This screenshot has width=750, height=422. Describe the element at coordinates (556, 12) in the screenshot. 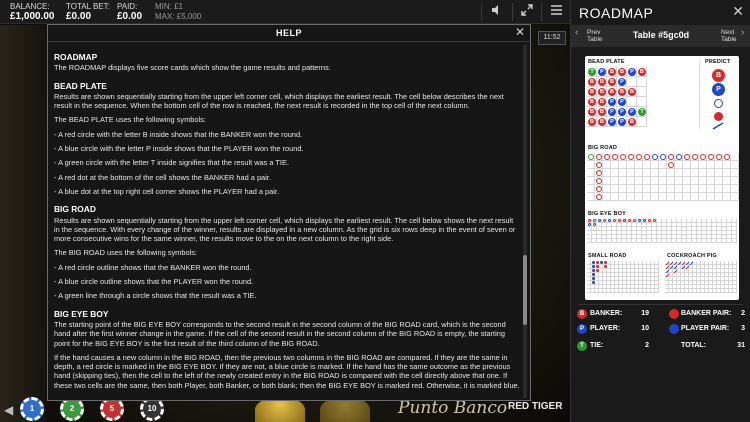

I see `menu-icon` at that location.